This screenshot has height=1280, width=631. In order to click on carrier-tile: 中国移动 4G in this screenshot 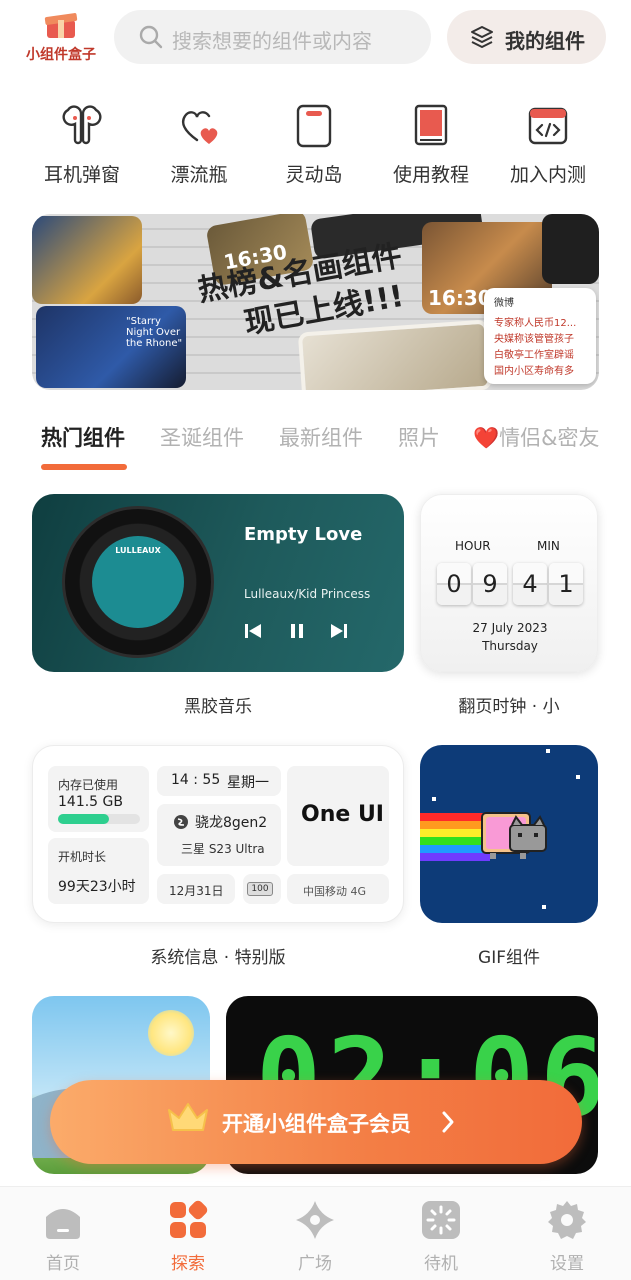, I will do `click(338, 889)`.